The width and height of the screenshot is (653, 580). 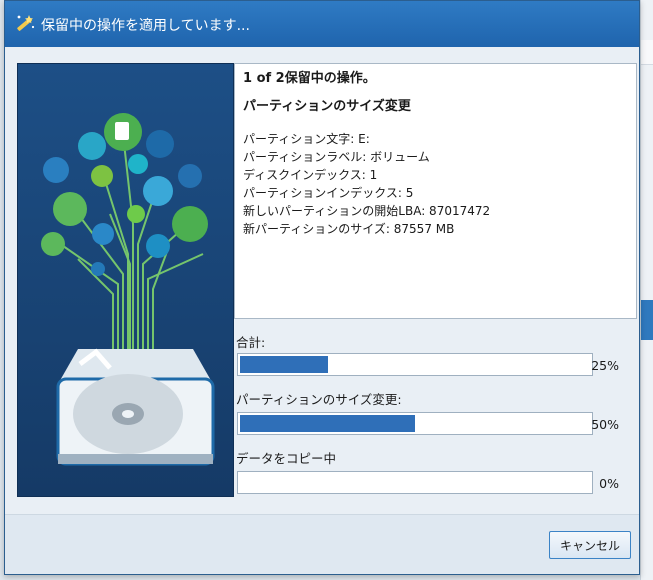 I want to click on cancel-button: キャンセル, so click(x=590, y=545).